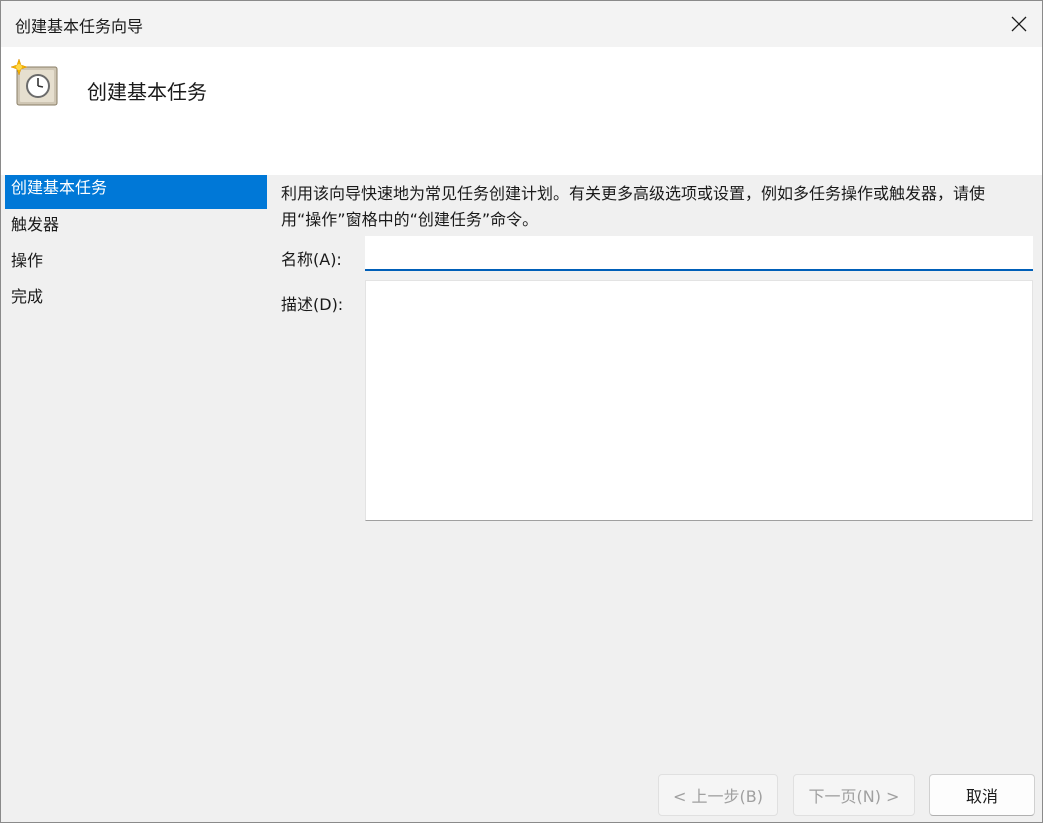 The height and width of the screenshot is (823, 1043). Describe the element at coordinates (136, 265) in the screenshot. I see `sidebar-item-action: 操作` at that location.